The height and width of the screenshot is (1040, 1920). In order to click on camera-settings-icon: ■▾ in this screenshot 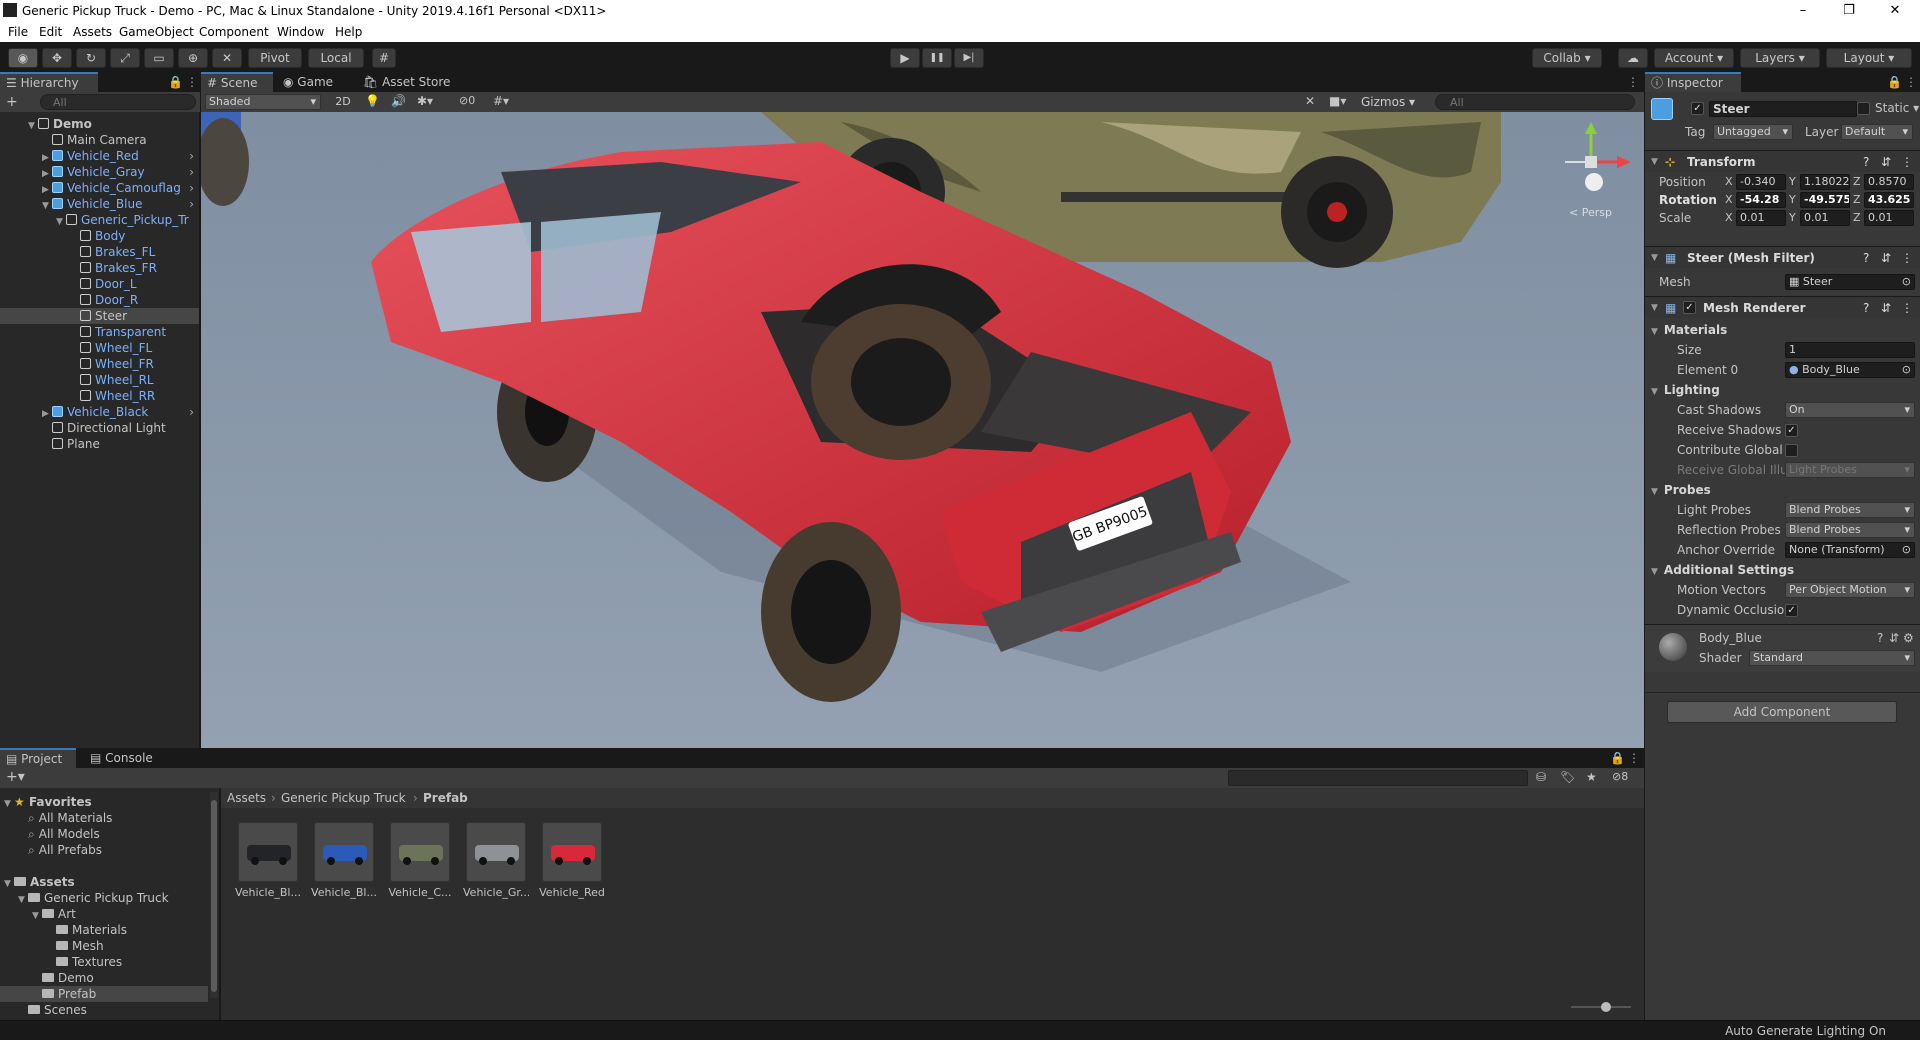, I will do `click(1337, 101)`.